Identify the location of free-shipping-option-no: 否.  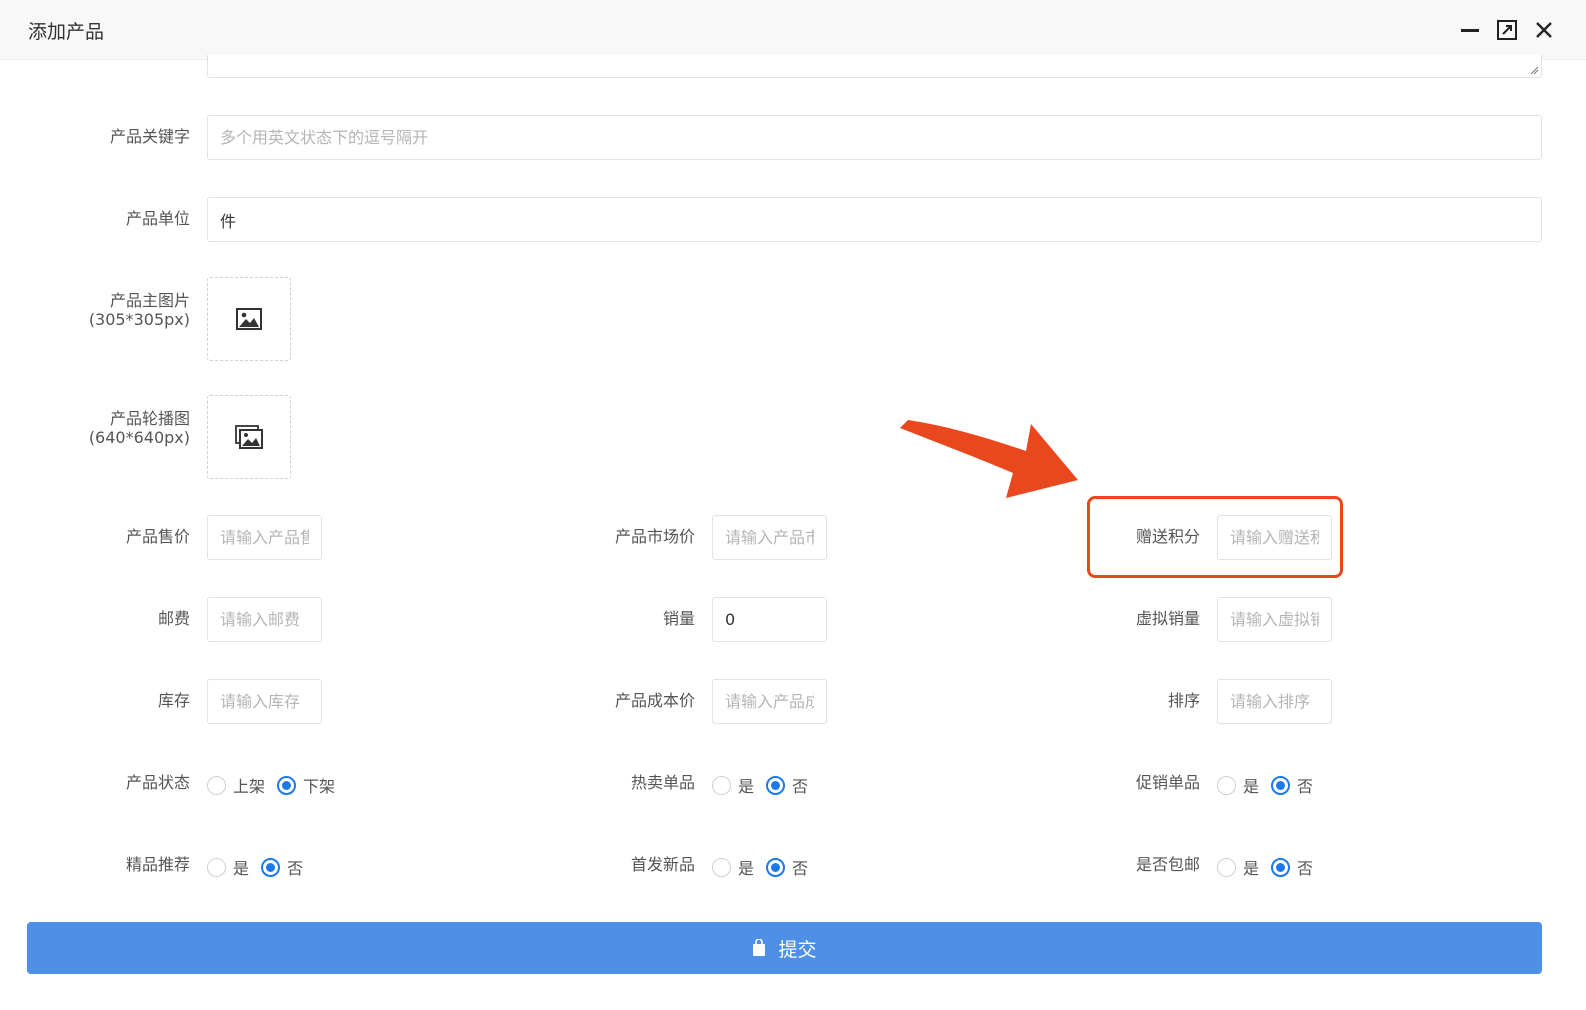
(1305, 868).